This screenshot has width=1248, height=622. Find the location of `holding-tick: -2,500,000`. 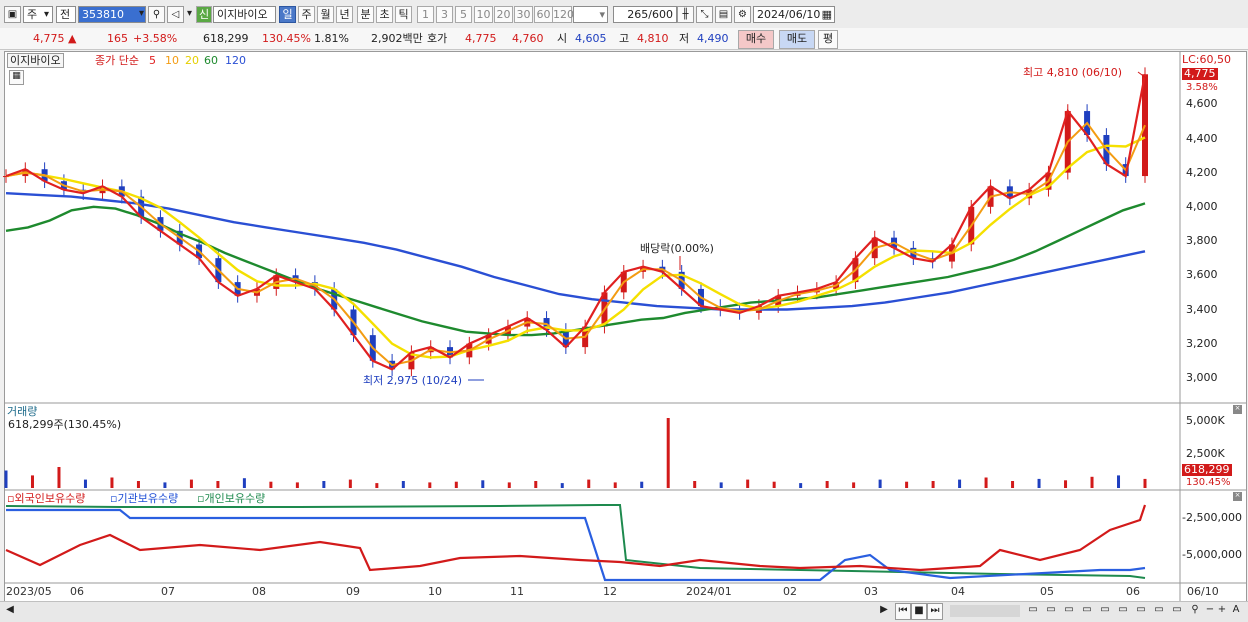

holding-tick: -2,500,000 is located at coordinates (1212, 517).